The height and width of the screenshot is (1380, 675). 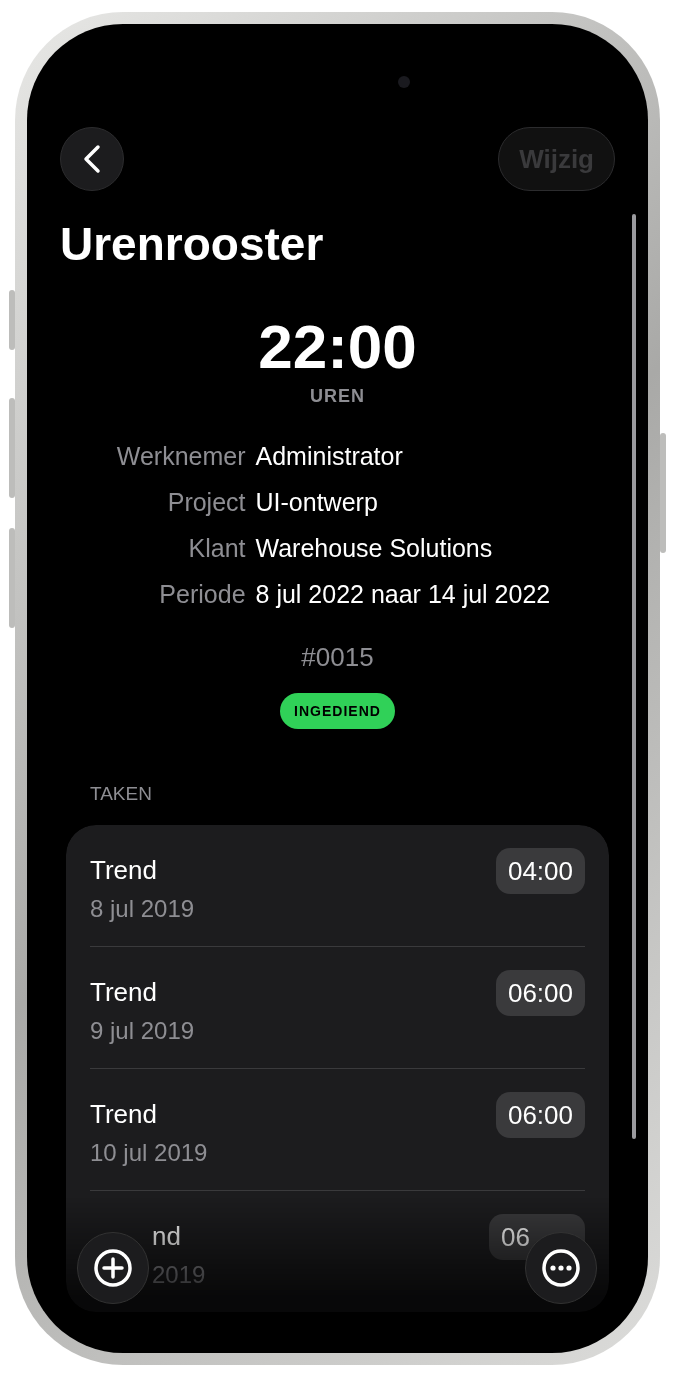 I want to click on task-date: 10 jul 2019, so click(x=149, y=1153).